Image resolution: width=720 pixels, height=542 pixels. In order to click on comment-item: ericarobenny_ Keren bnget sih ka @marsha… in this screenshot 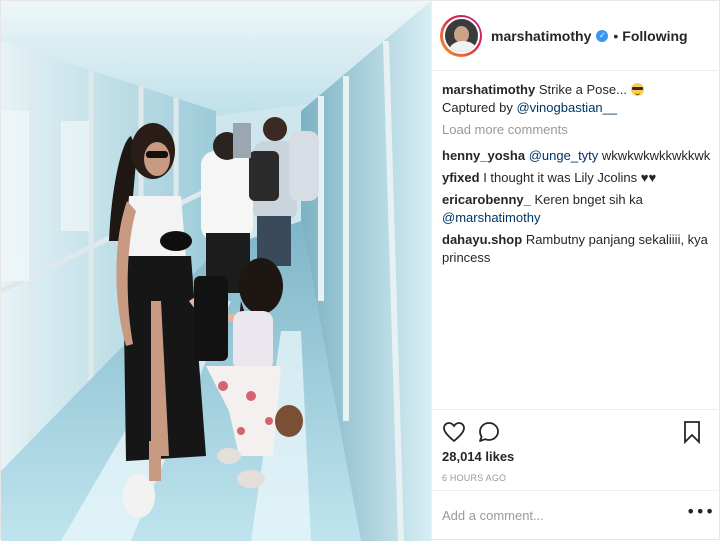, I will do `click(578, 209)`.